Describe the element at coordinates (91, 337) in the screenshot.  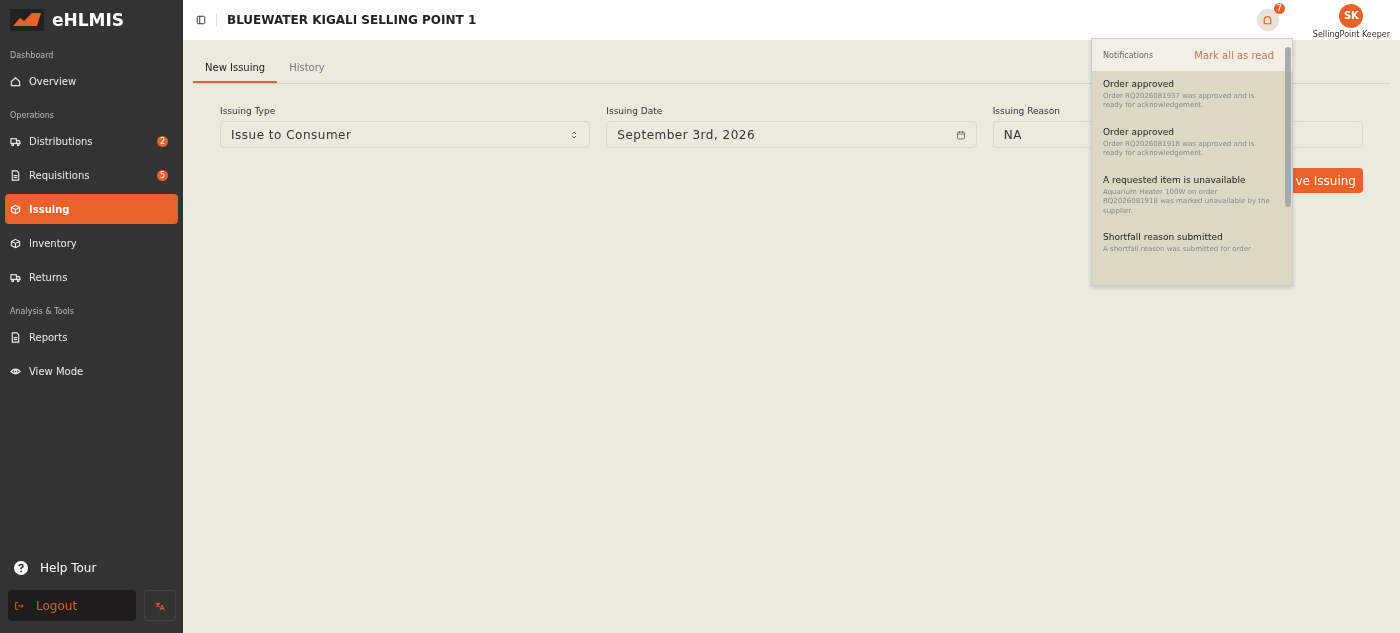
I see `sidebar-item: Reports` at that location.